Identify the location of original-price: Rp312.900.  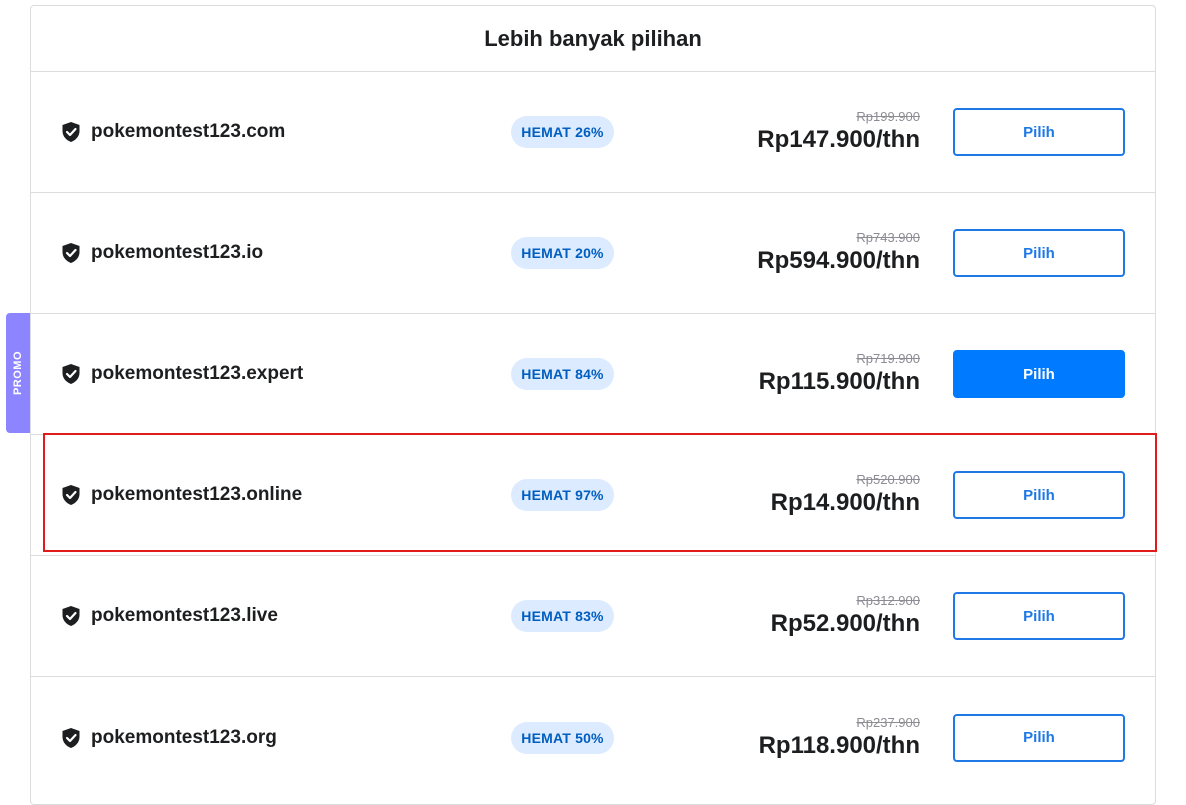
(888, 600).